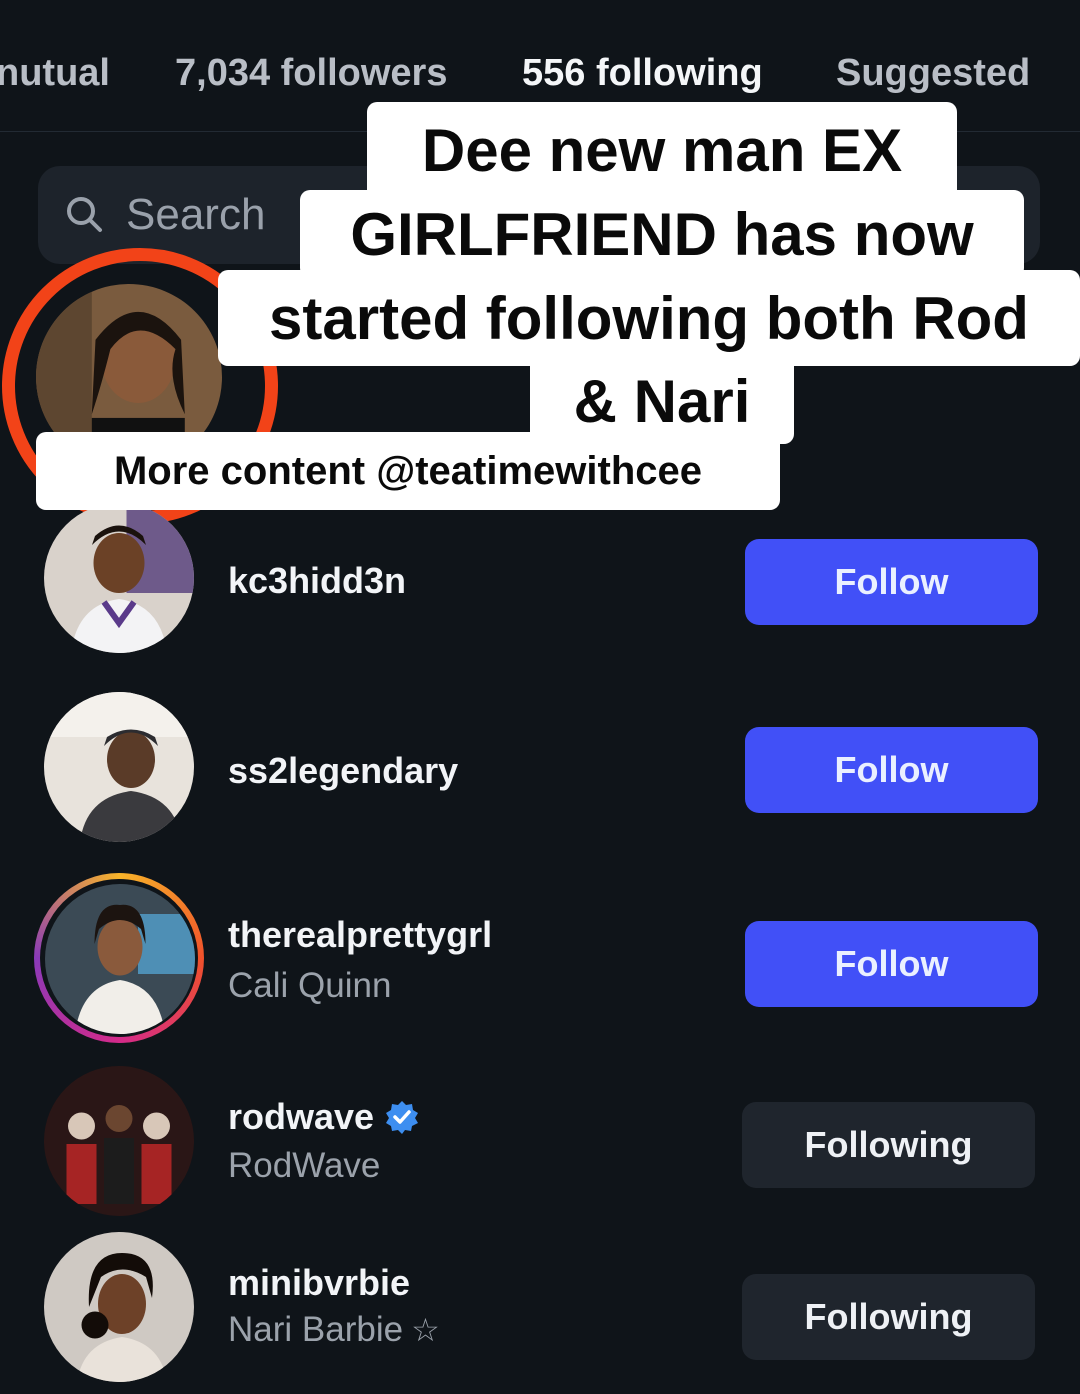 This screenshot has width=1080, height=1394. Describe the element at coordinates (119, 767) in the screenshot. I see `avatar-ss2legendary` at that location.